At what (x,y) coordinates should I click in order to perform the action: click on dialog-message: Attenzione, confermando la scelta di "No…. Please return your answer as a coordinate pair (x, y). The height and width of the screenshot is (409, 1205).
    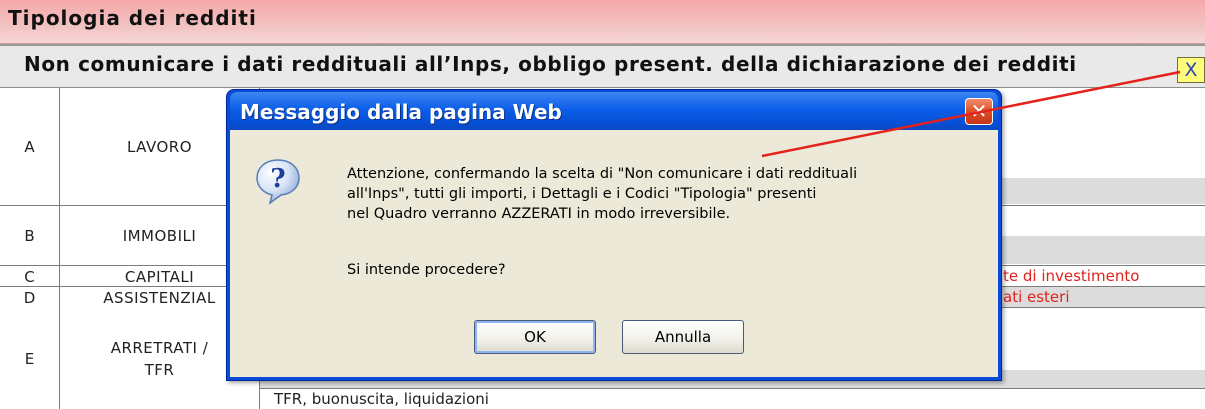
    Looking at the image, I should click on (667, 194).